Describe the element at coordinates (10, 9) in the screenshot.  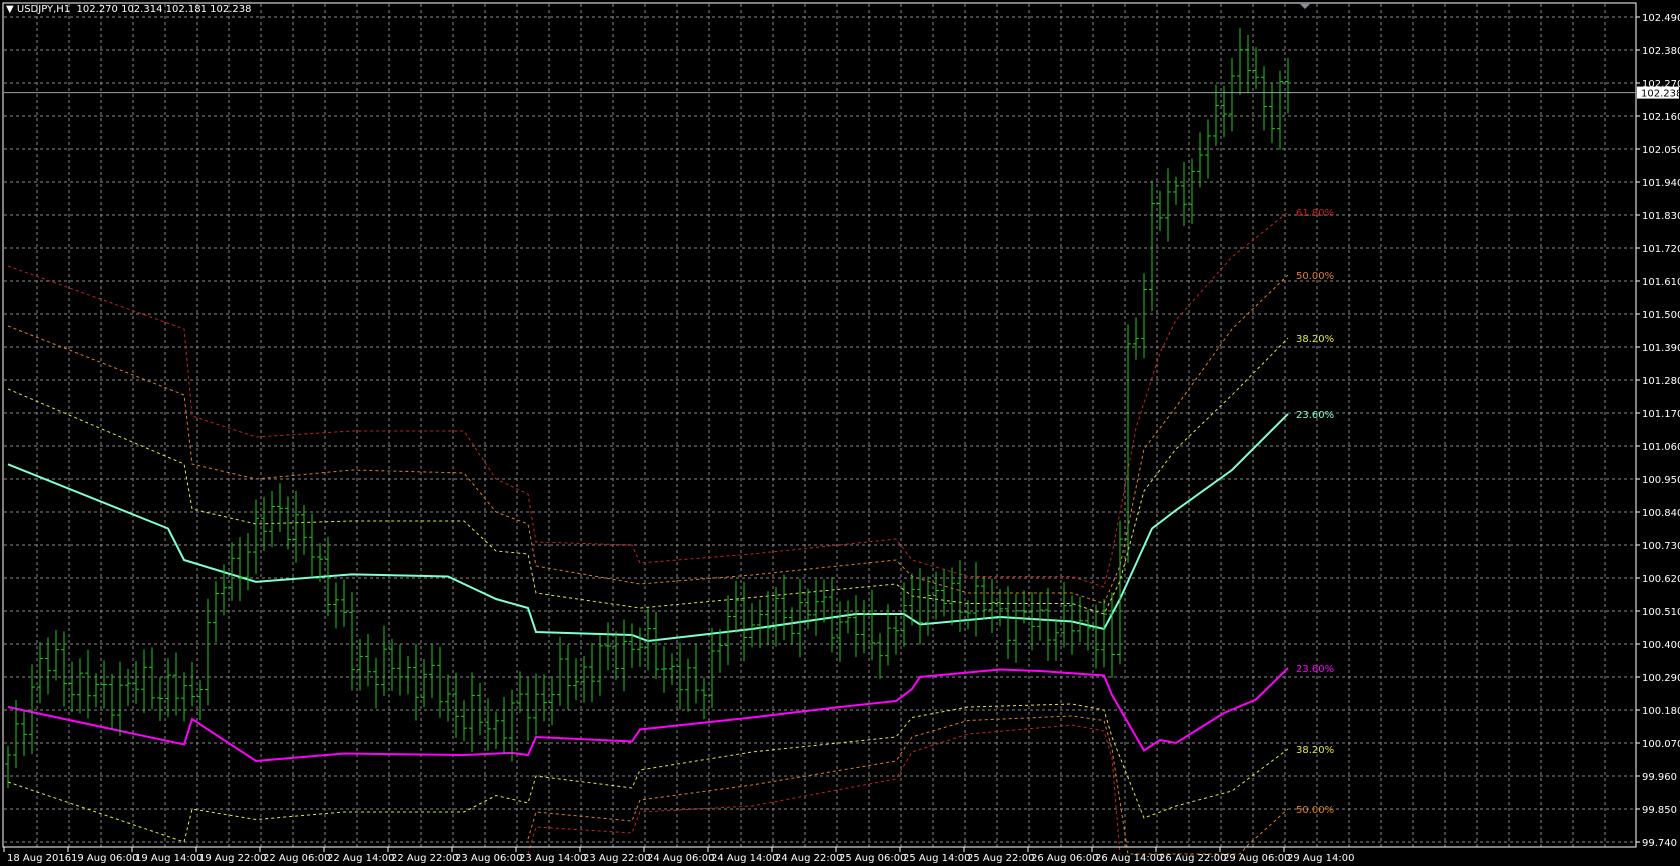
I see `collapse-arrow-icon: ▼` at that location.